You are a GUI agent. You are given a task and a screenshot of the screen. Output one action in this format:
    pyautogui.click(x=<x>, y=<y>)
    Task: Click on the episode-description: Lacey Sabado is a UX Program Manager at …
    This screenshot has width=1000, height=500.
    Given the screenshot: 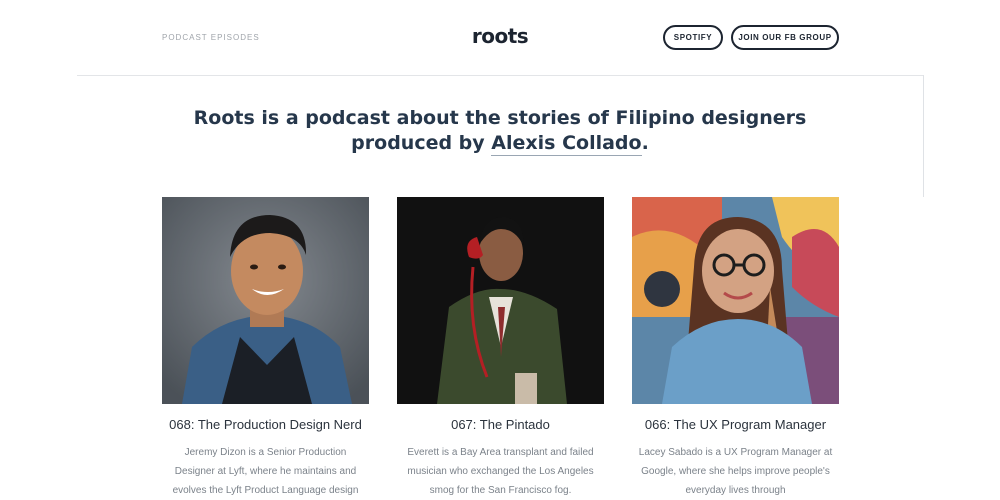 What is the action you would take?
    pyautogui.click(x=735, y=471)
    